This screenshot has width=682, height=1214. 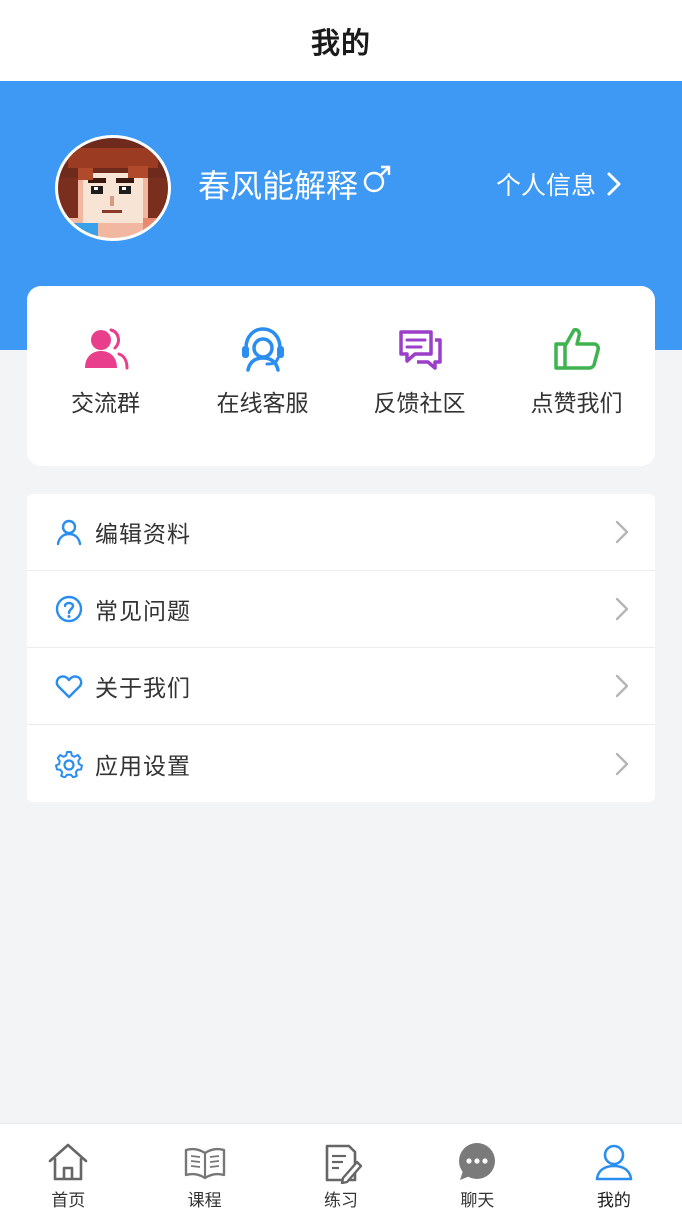 I want to click on heart-icon, so click(x=69, y=687).